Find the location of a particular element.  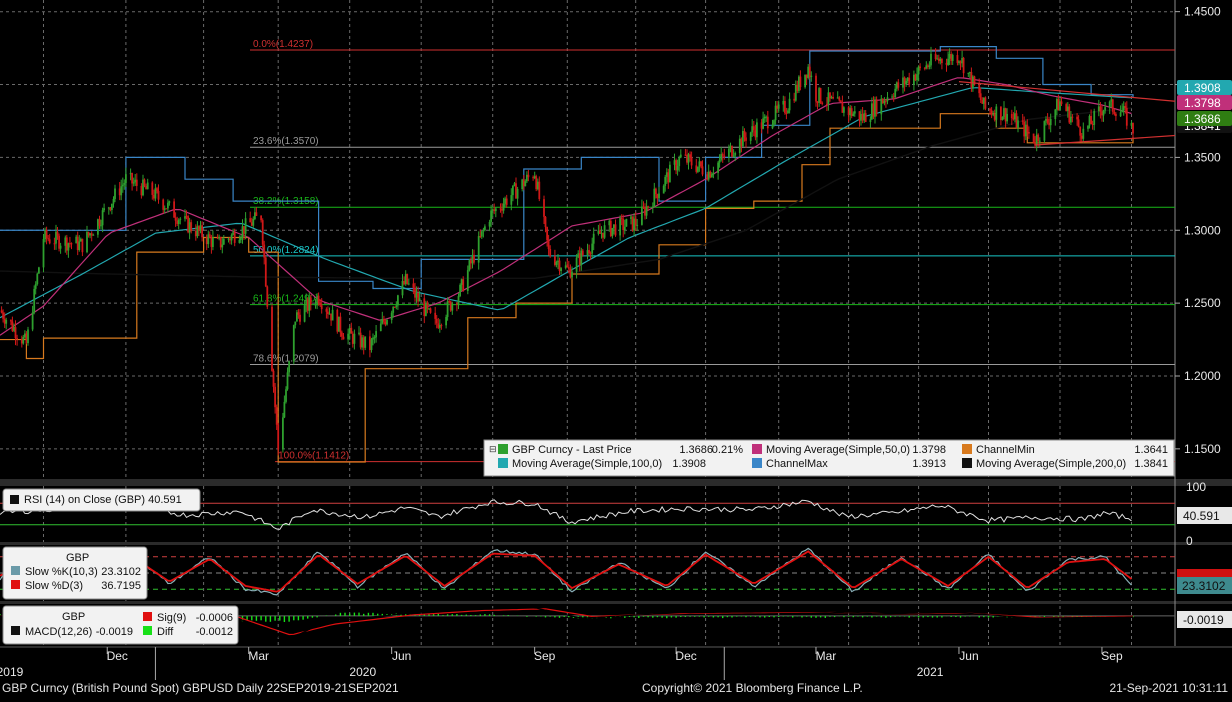

fib-level-label: 100.0%(1.1412) is located at coordinates (313, 456).